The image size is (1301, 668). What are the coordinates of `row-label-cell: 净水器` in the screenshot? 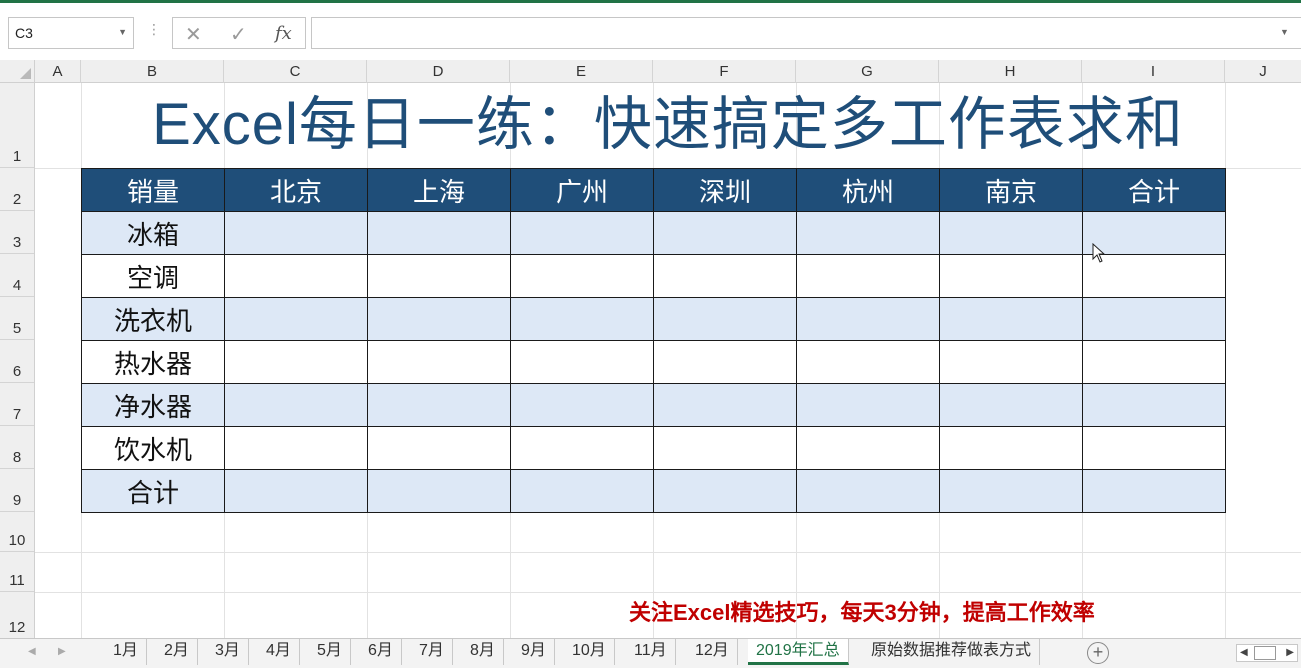 It's located at (153, 405).